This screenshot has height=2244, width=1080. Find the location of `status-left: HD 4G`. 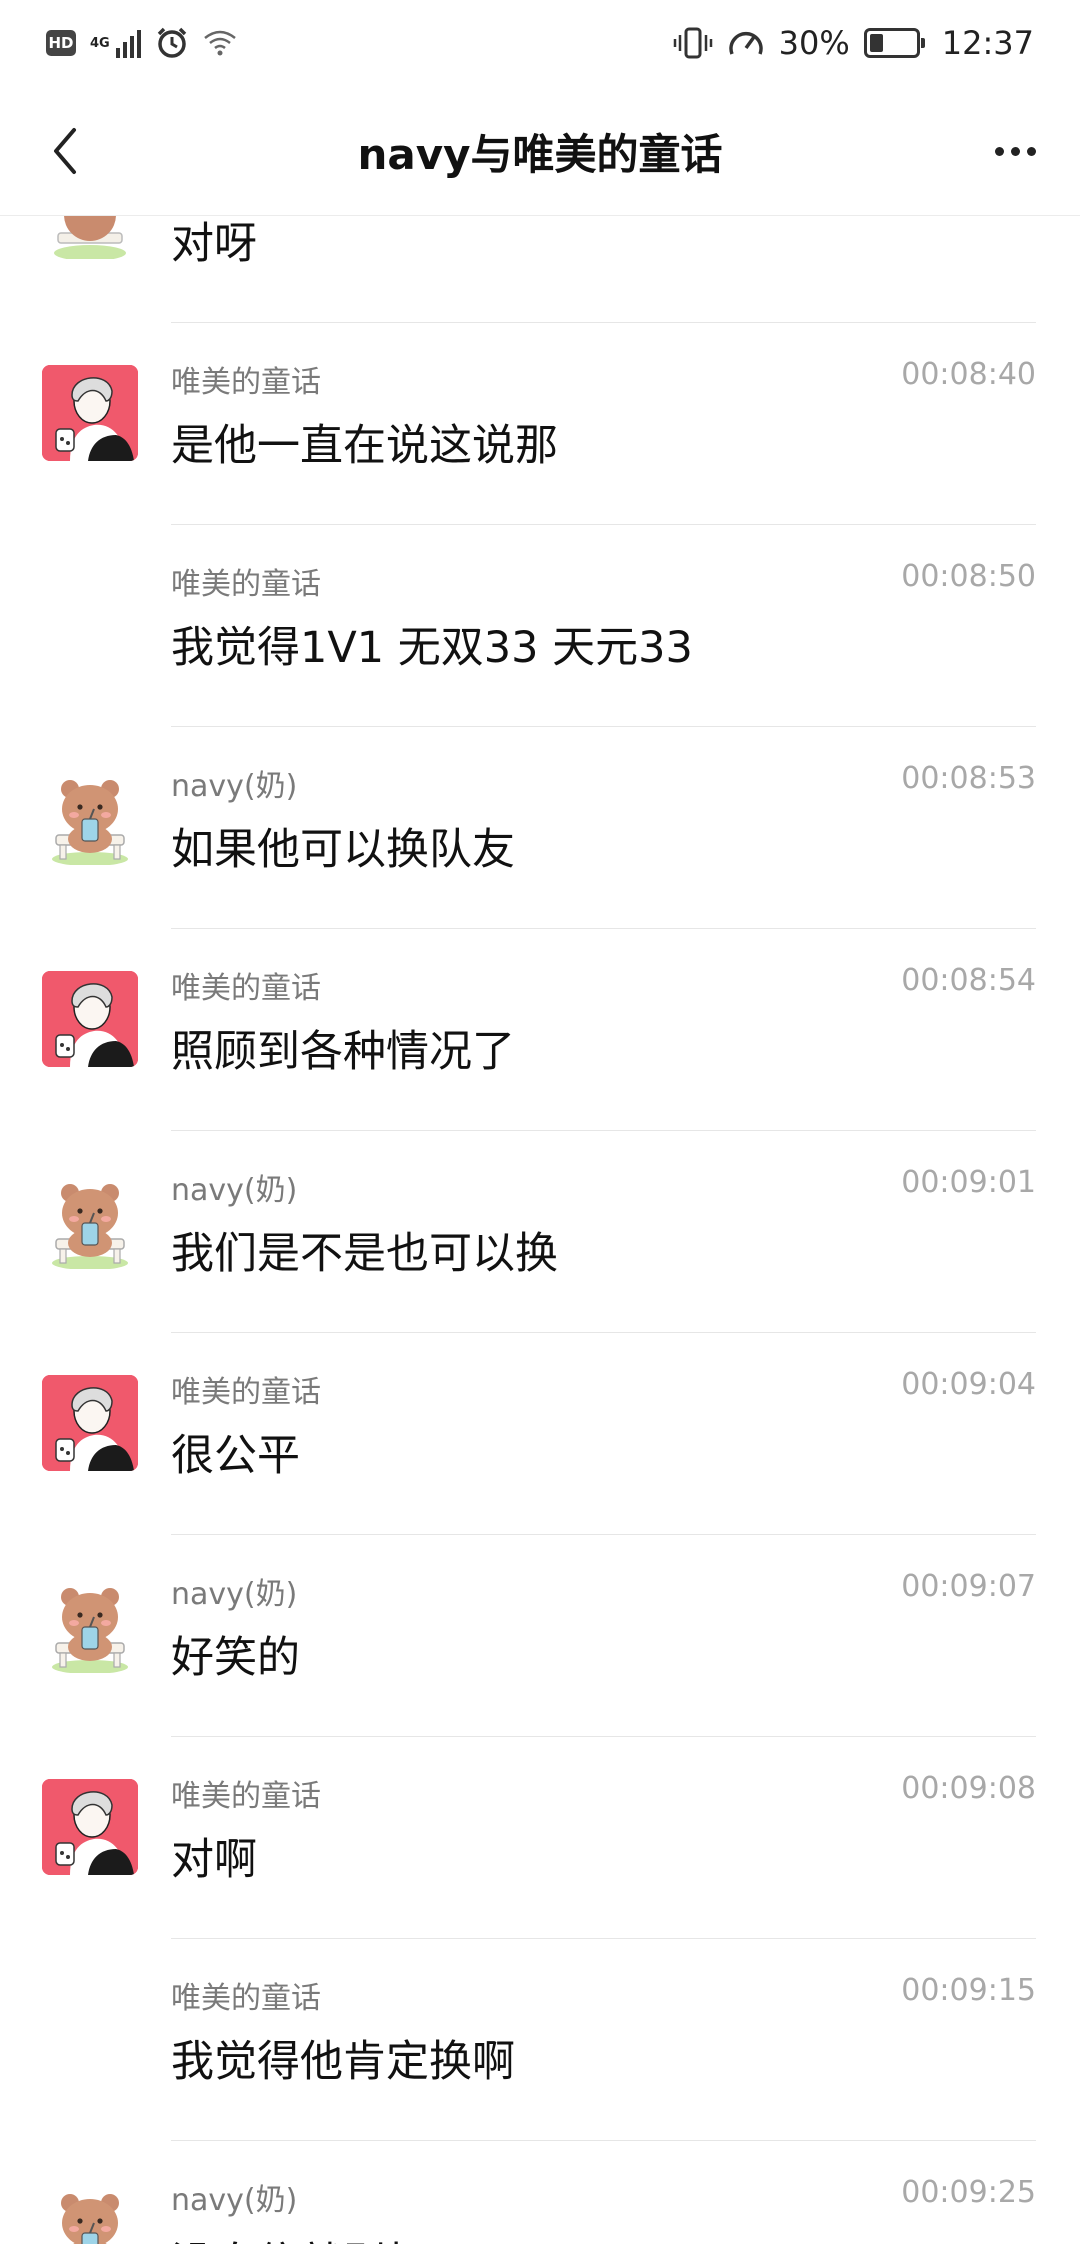

status-left: HD 4G is located at coordinates (141, 43).